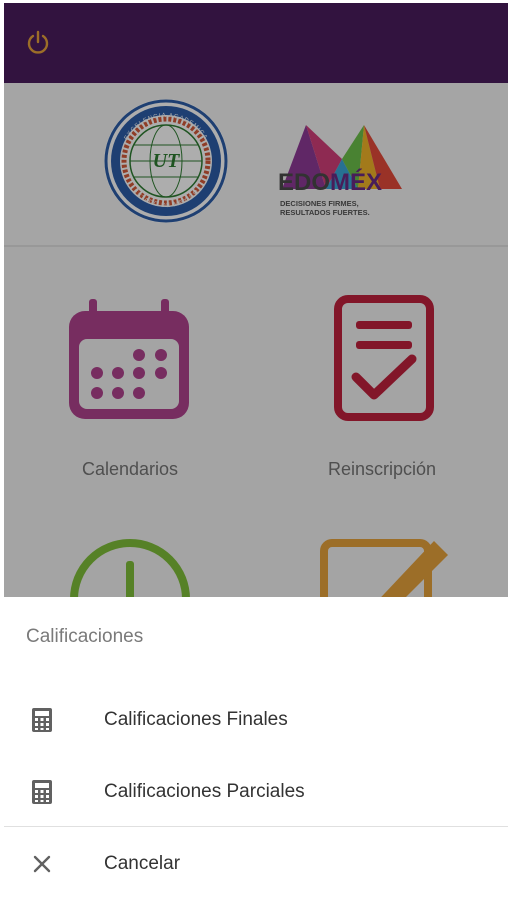 Image resolution: width=512 pixels, height=903 pixels. Describe the element at coordinates (204, 791) in the screenshot. I see `sheet-item-label: Calificaciones Parciales` at that location.